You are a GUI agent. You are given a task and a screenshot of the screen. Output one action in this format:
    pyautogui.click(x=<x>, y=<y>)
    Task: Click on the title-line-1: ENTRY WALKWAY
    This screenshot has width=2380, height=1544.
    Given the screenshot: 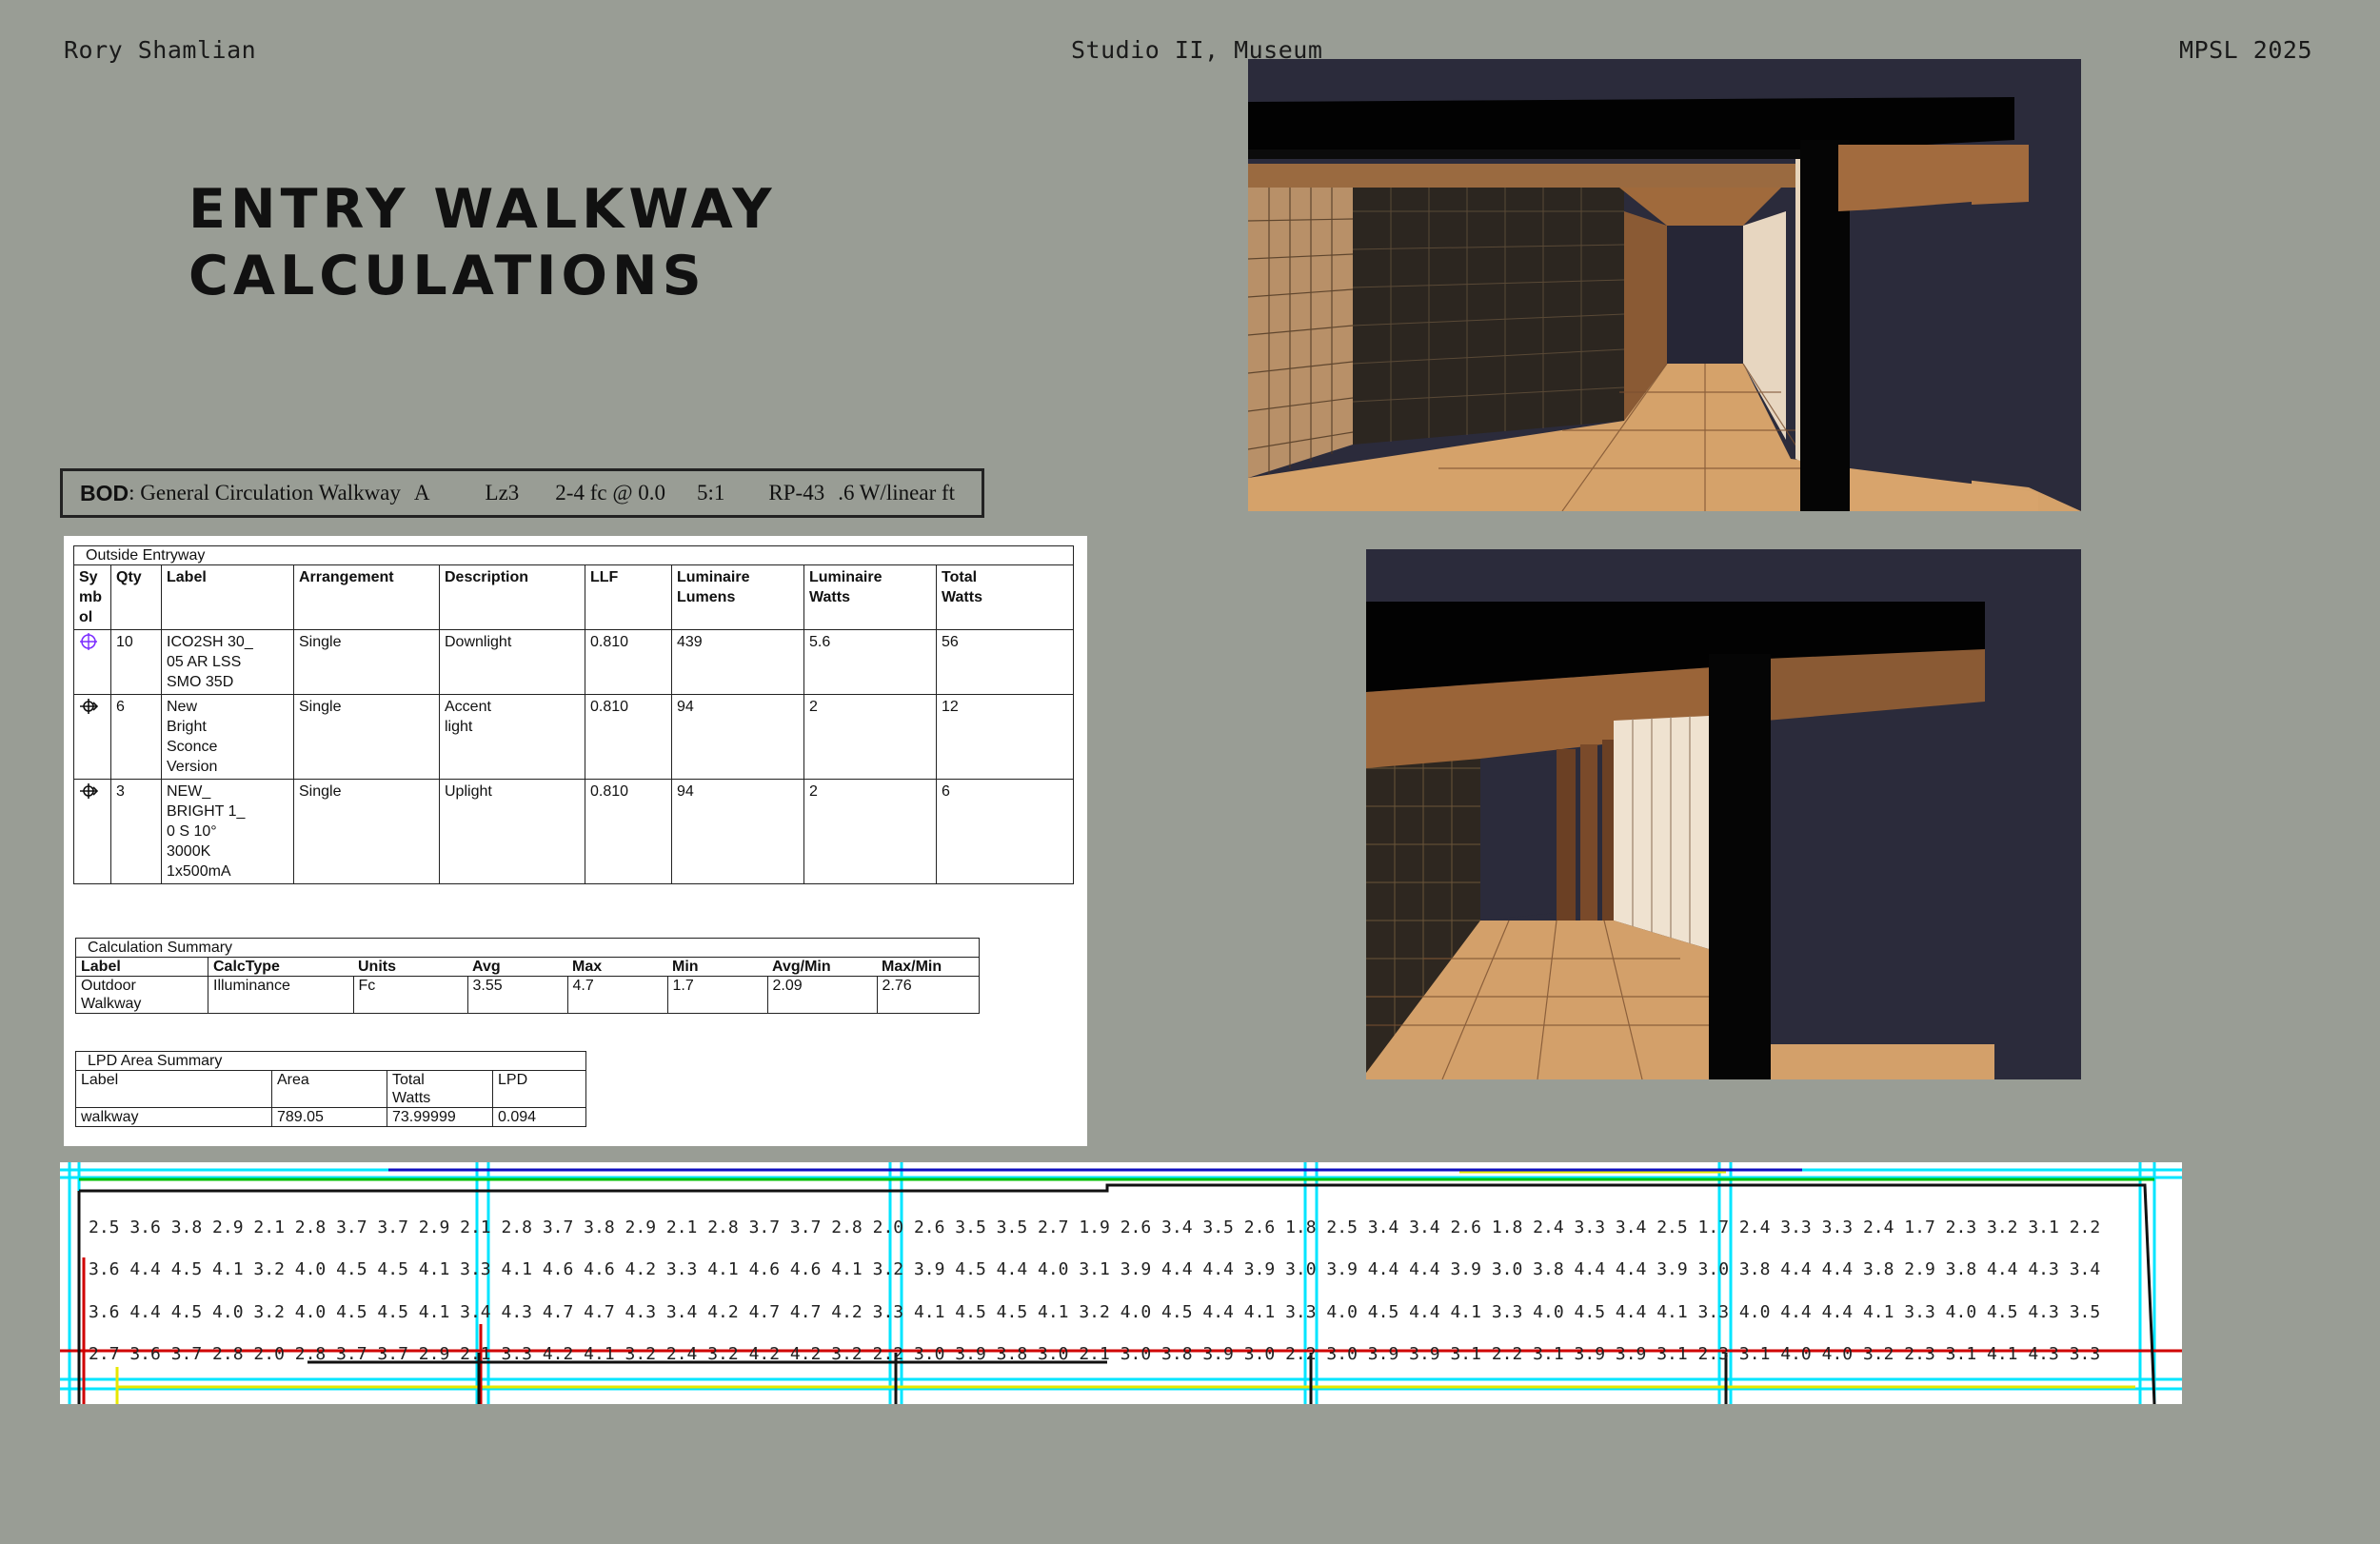 What is the action you would take?
    pyautogui.click(x=482, y=209)
    